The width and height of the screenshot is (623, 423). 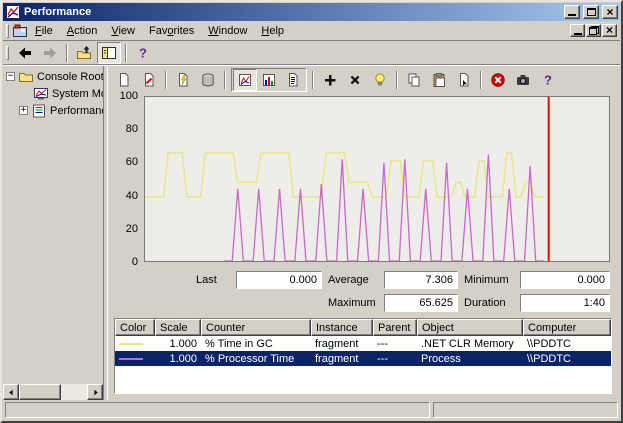 I want to click on average-value: 7.306, so click(x=421, y=280).